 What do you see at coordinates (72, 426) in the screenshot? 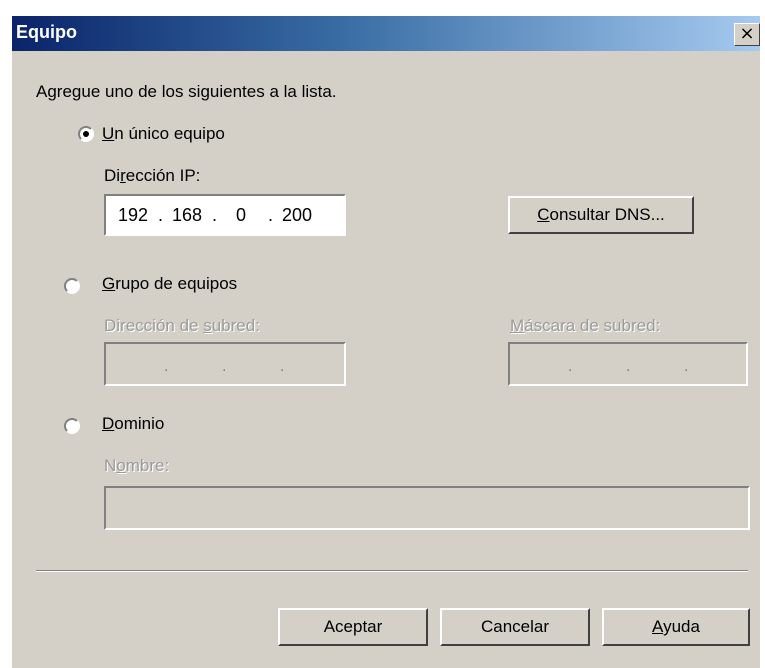
I see `radio-domain` at bounding box center [72, 426].